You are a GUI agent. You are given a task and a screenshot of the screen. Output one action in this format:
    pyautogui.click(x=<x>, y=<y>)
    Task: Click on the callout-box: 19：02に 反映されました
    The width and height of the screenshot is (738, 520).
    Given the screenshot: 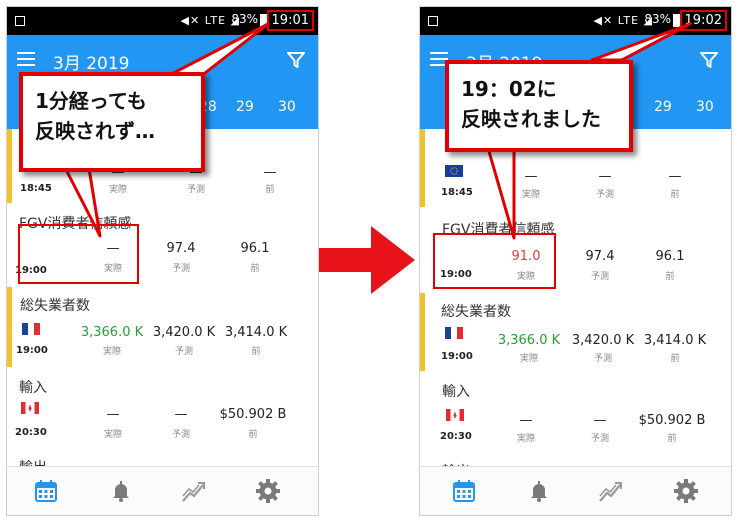 What is the action you would take?
    pyautogui.click(x=539, y=106)
    